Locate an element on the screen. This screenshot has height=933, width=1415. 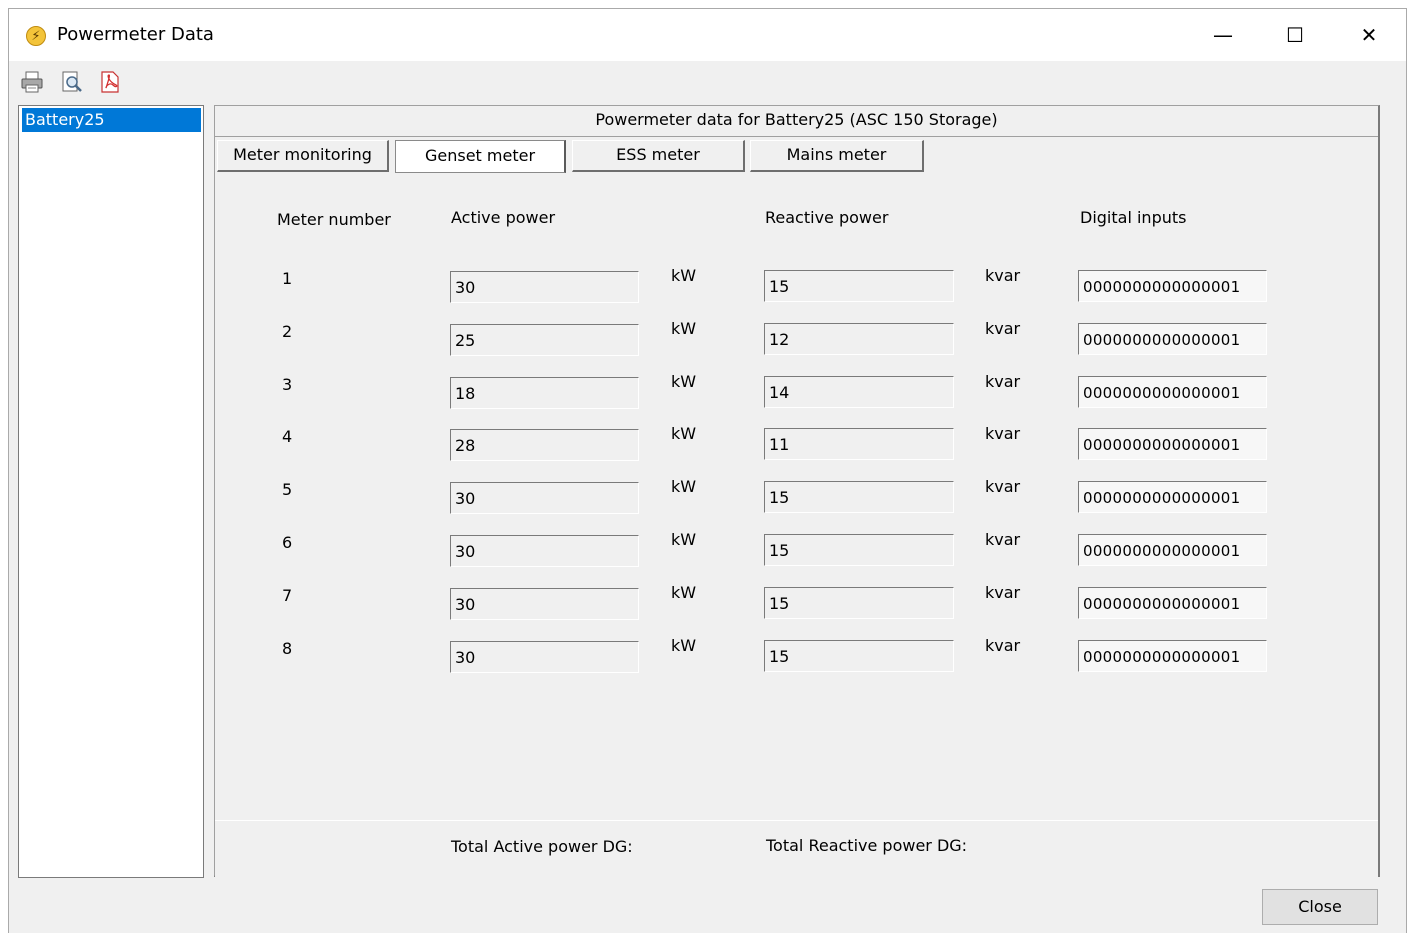
device-list-item: Battery25 is located at coordinates (111, 120).